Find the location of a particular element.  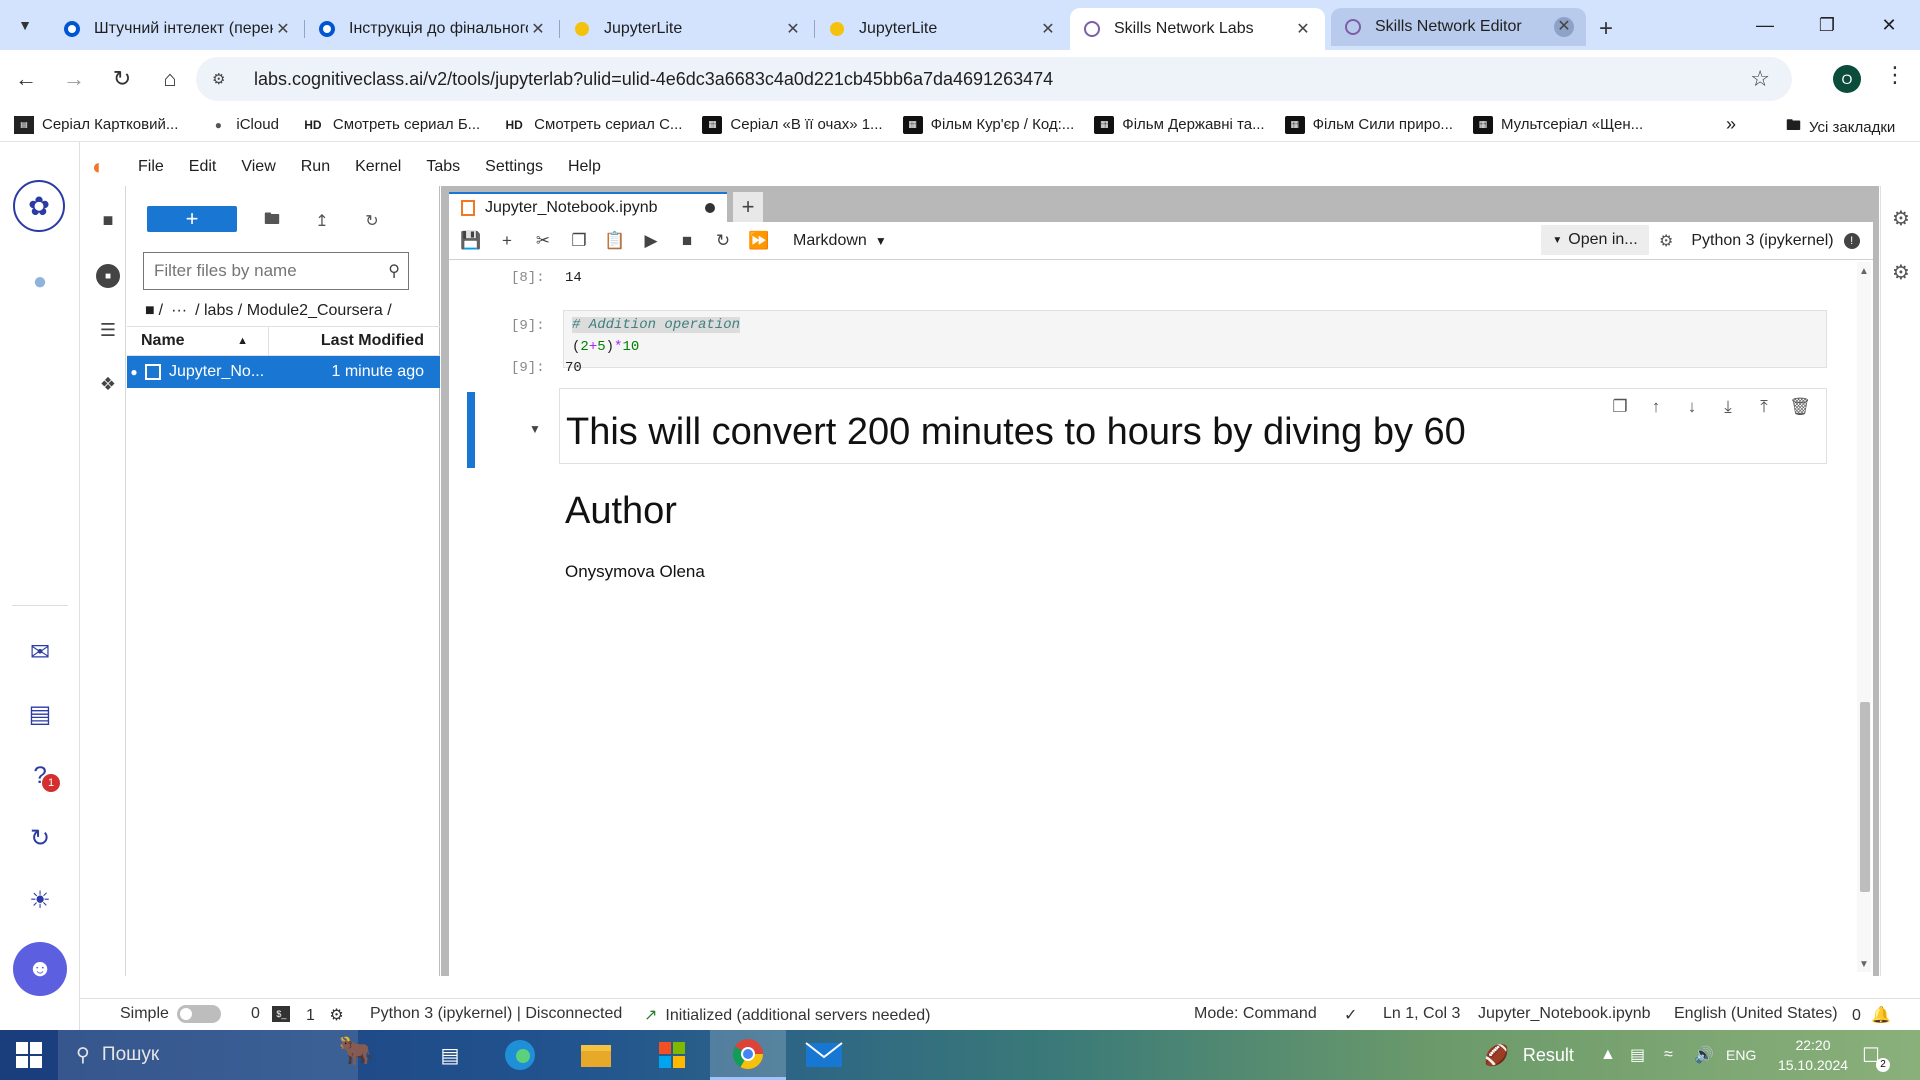

task-view-icon: ▤ is located at coordinates (450, 1055).